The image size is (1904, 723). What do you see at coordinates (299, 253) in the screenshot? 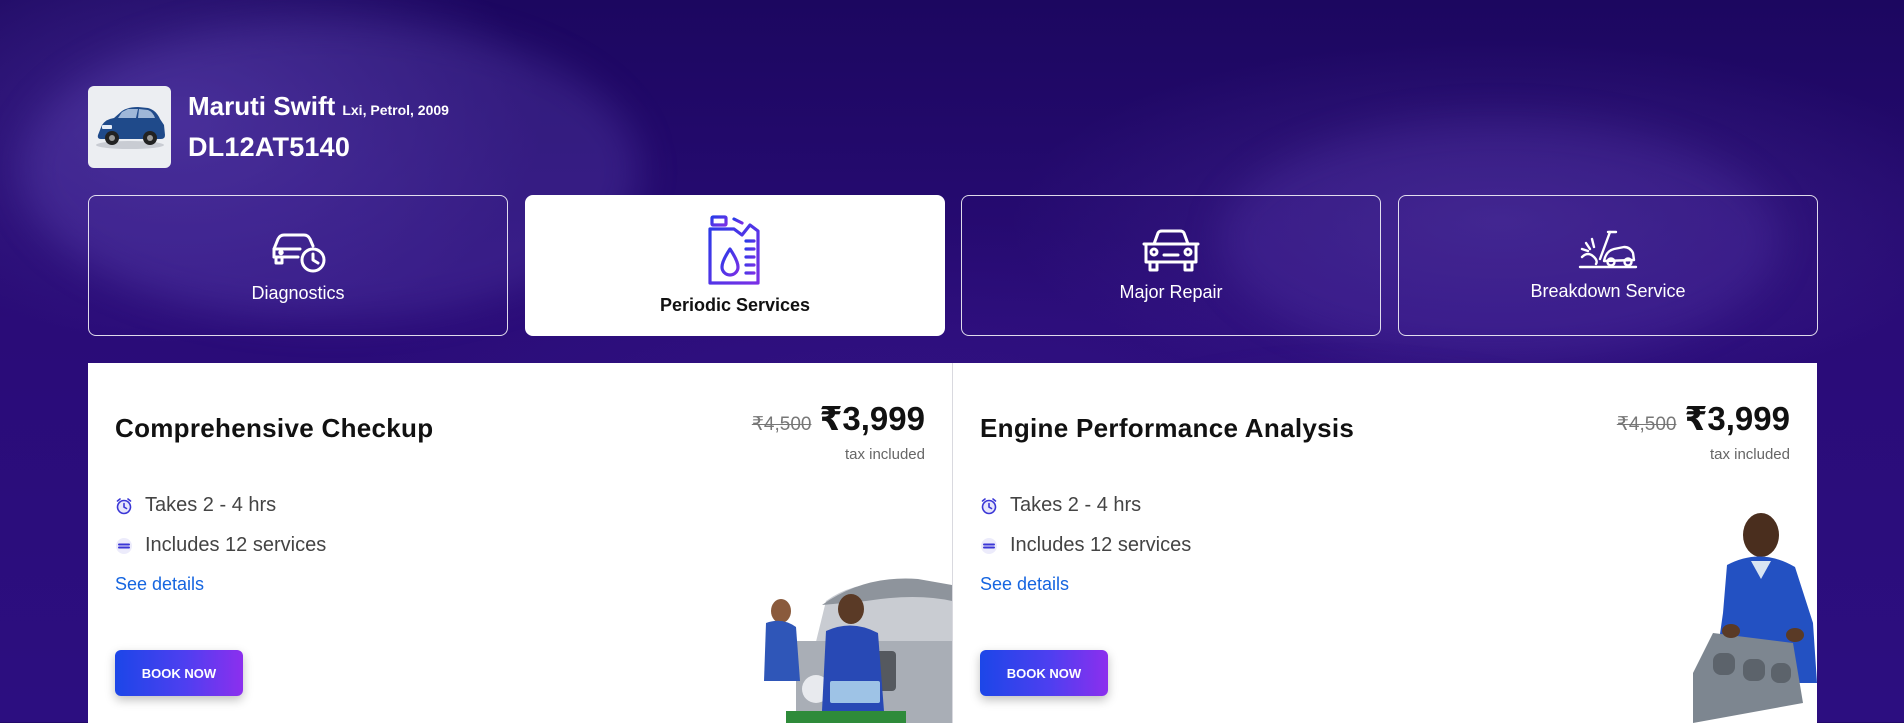
I see `car-clock-icon` at bounding box center [299, 253].